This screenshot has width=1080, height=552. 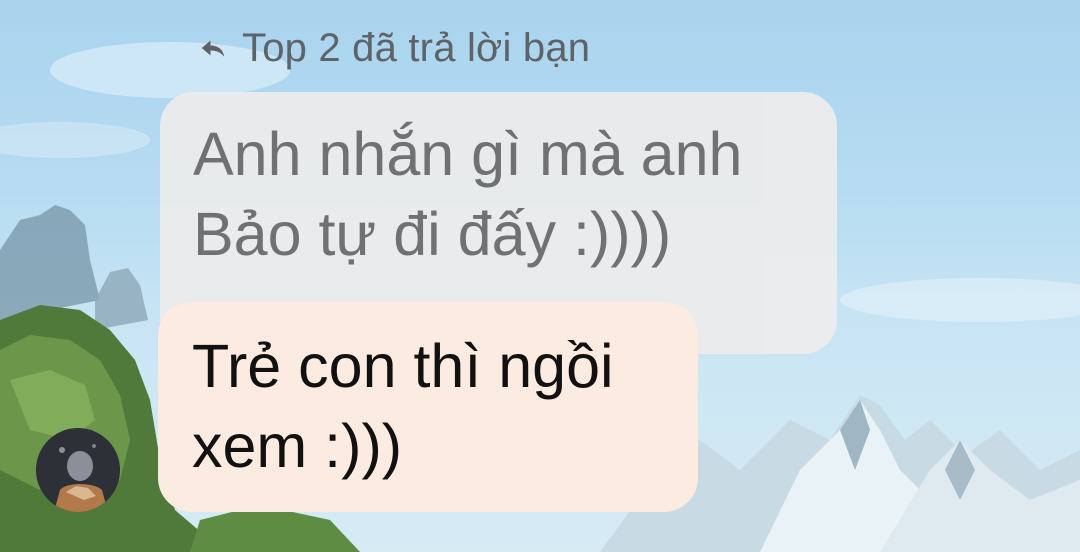 I want to click on avatar-photo-icon, so click(x=78, y=470).